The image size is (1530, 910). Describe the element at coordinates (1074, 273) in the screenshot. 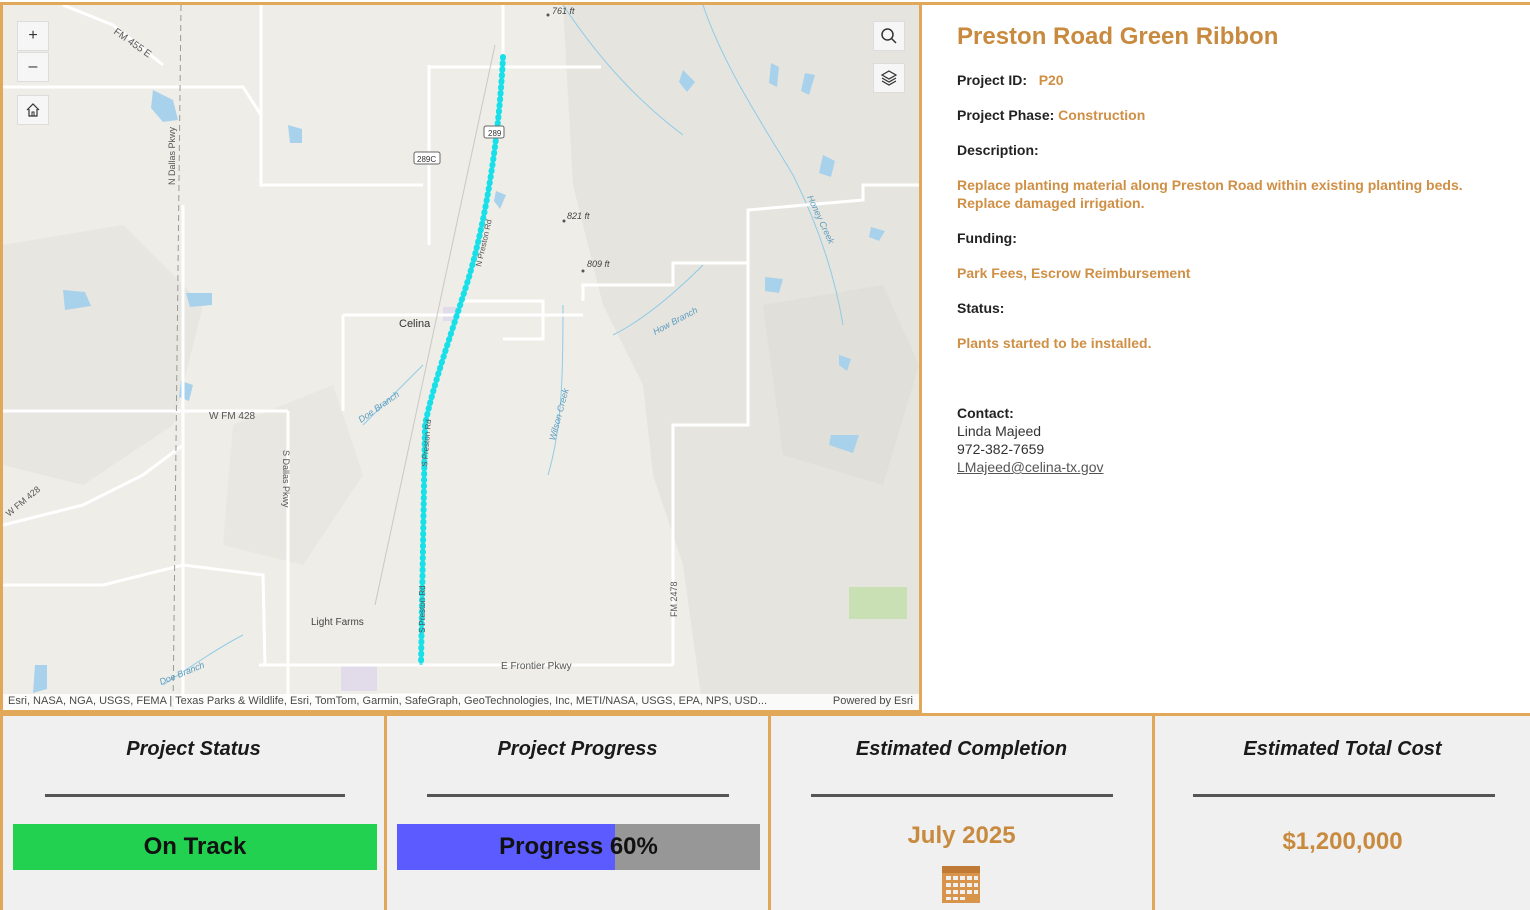

I see `funding-value: Park Fees, Escrow Reimbursement` at that location.